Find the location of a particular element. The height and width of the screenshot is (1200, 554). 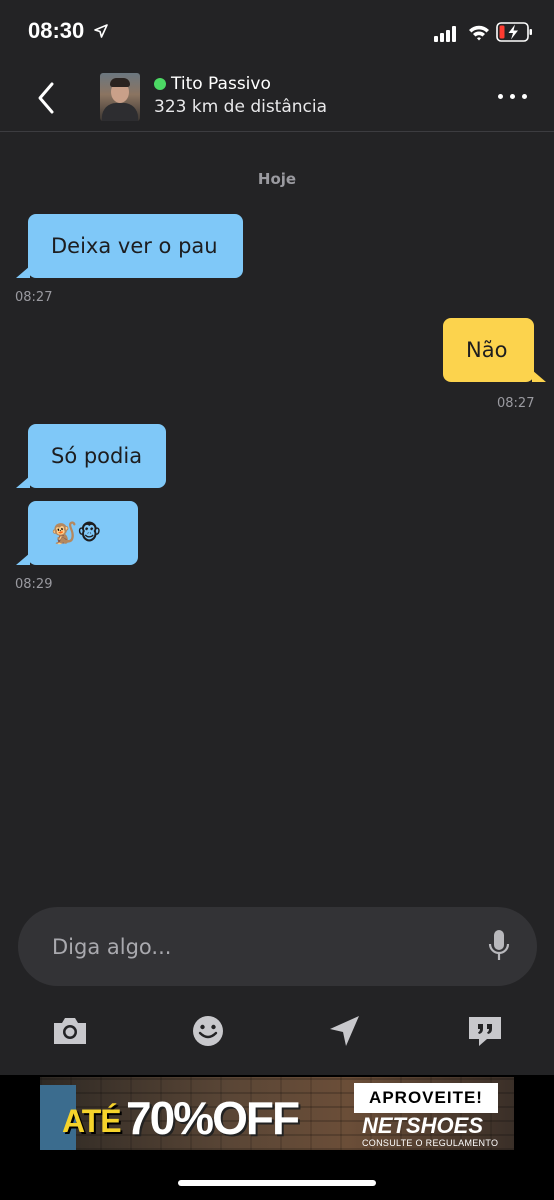

ad-brand-logo: NETSHOES is located at coordinates (423, 1125).